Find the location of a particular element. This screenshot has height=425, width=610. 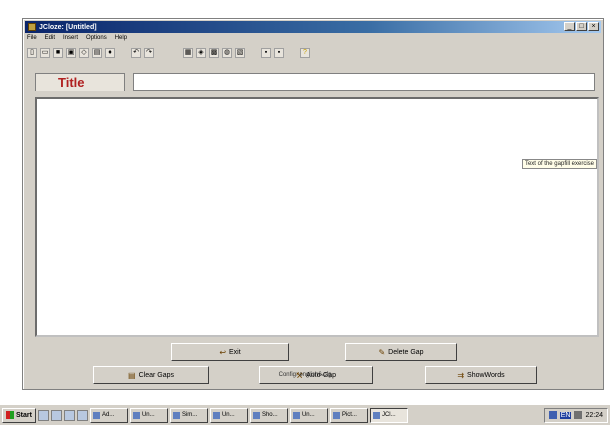

config-status: Config: english6.cfg is located at coordinates (305, 375).